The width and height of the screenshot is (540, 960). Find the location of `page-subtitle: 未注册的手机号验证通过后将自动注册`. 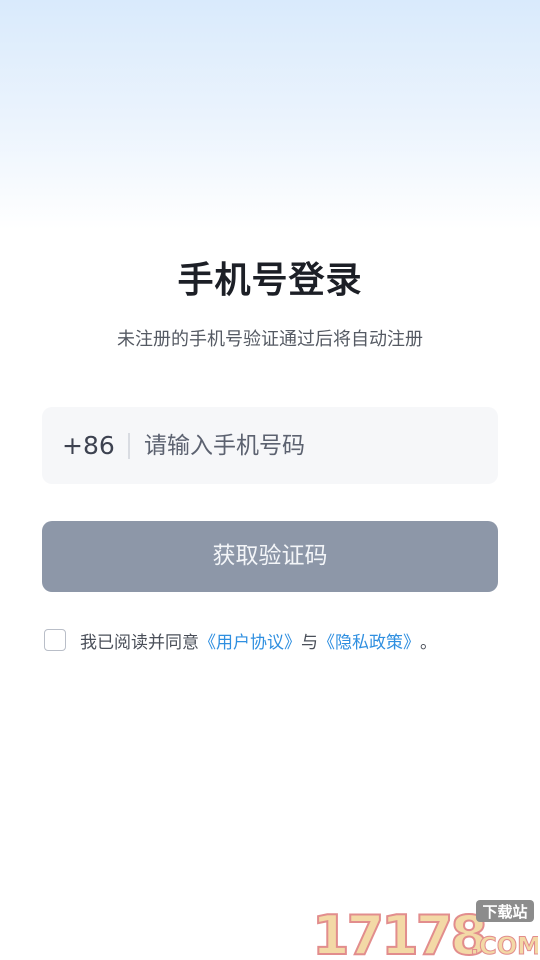

page-subtitle: 未注册的手机号验证通过后将自动注册 is located at coordinates (270, 339).